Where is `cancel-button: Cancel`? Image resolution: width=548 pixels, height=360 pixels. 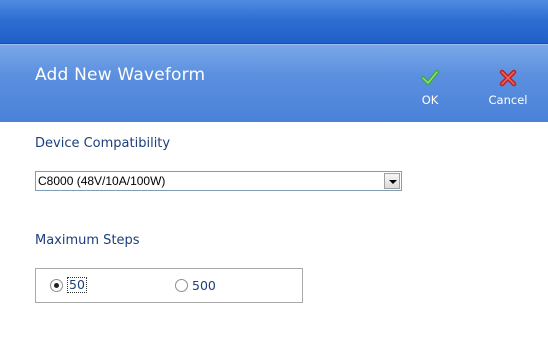
cancel-button: Cancel is located at coordinates (508, 91).